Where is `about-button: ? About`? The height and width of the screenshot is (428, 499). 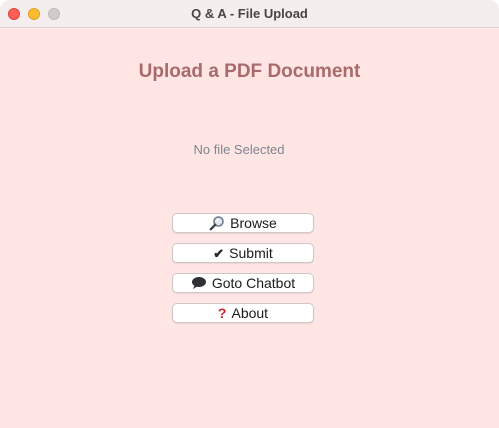 about-button: ? About is located at coordinates (243, 313).